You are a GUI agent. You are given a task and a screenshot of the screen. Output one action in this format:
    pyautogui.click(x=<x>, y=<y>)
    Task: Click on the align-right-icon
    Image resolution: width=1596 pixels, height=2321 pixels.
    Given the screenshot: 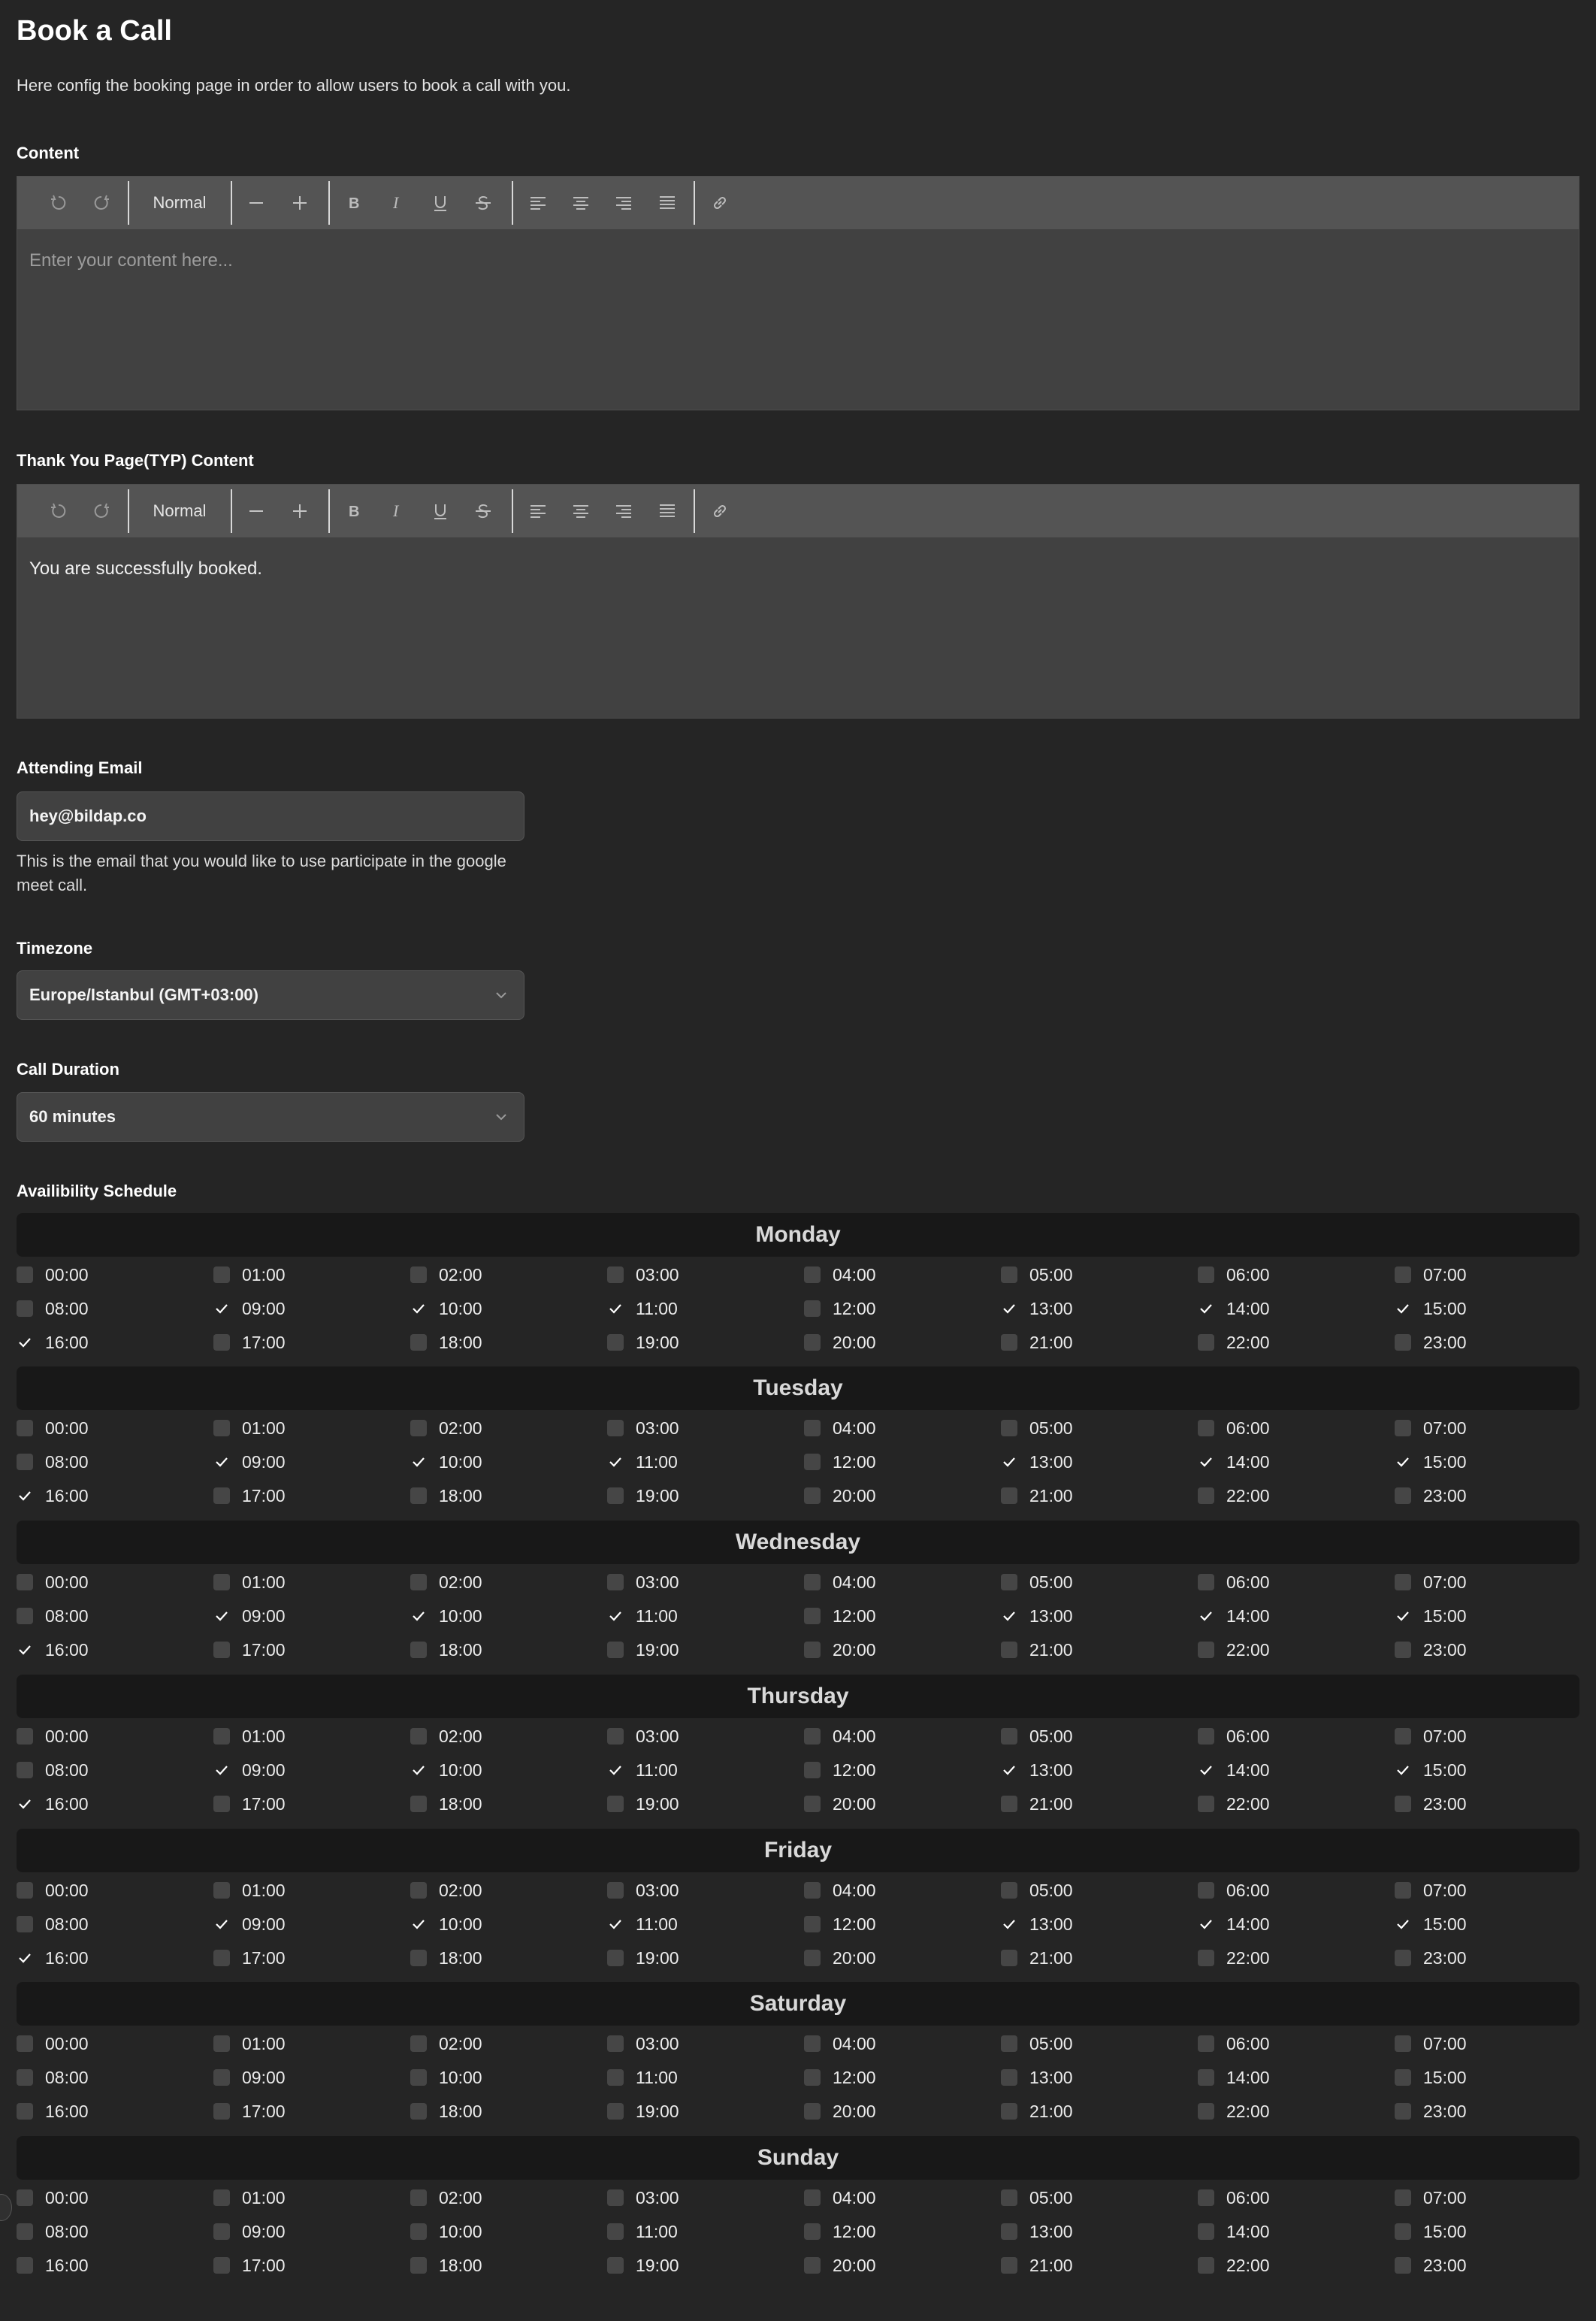 What is the action you would take?
    pyautogui.click(x=624, y=511)
    